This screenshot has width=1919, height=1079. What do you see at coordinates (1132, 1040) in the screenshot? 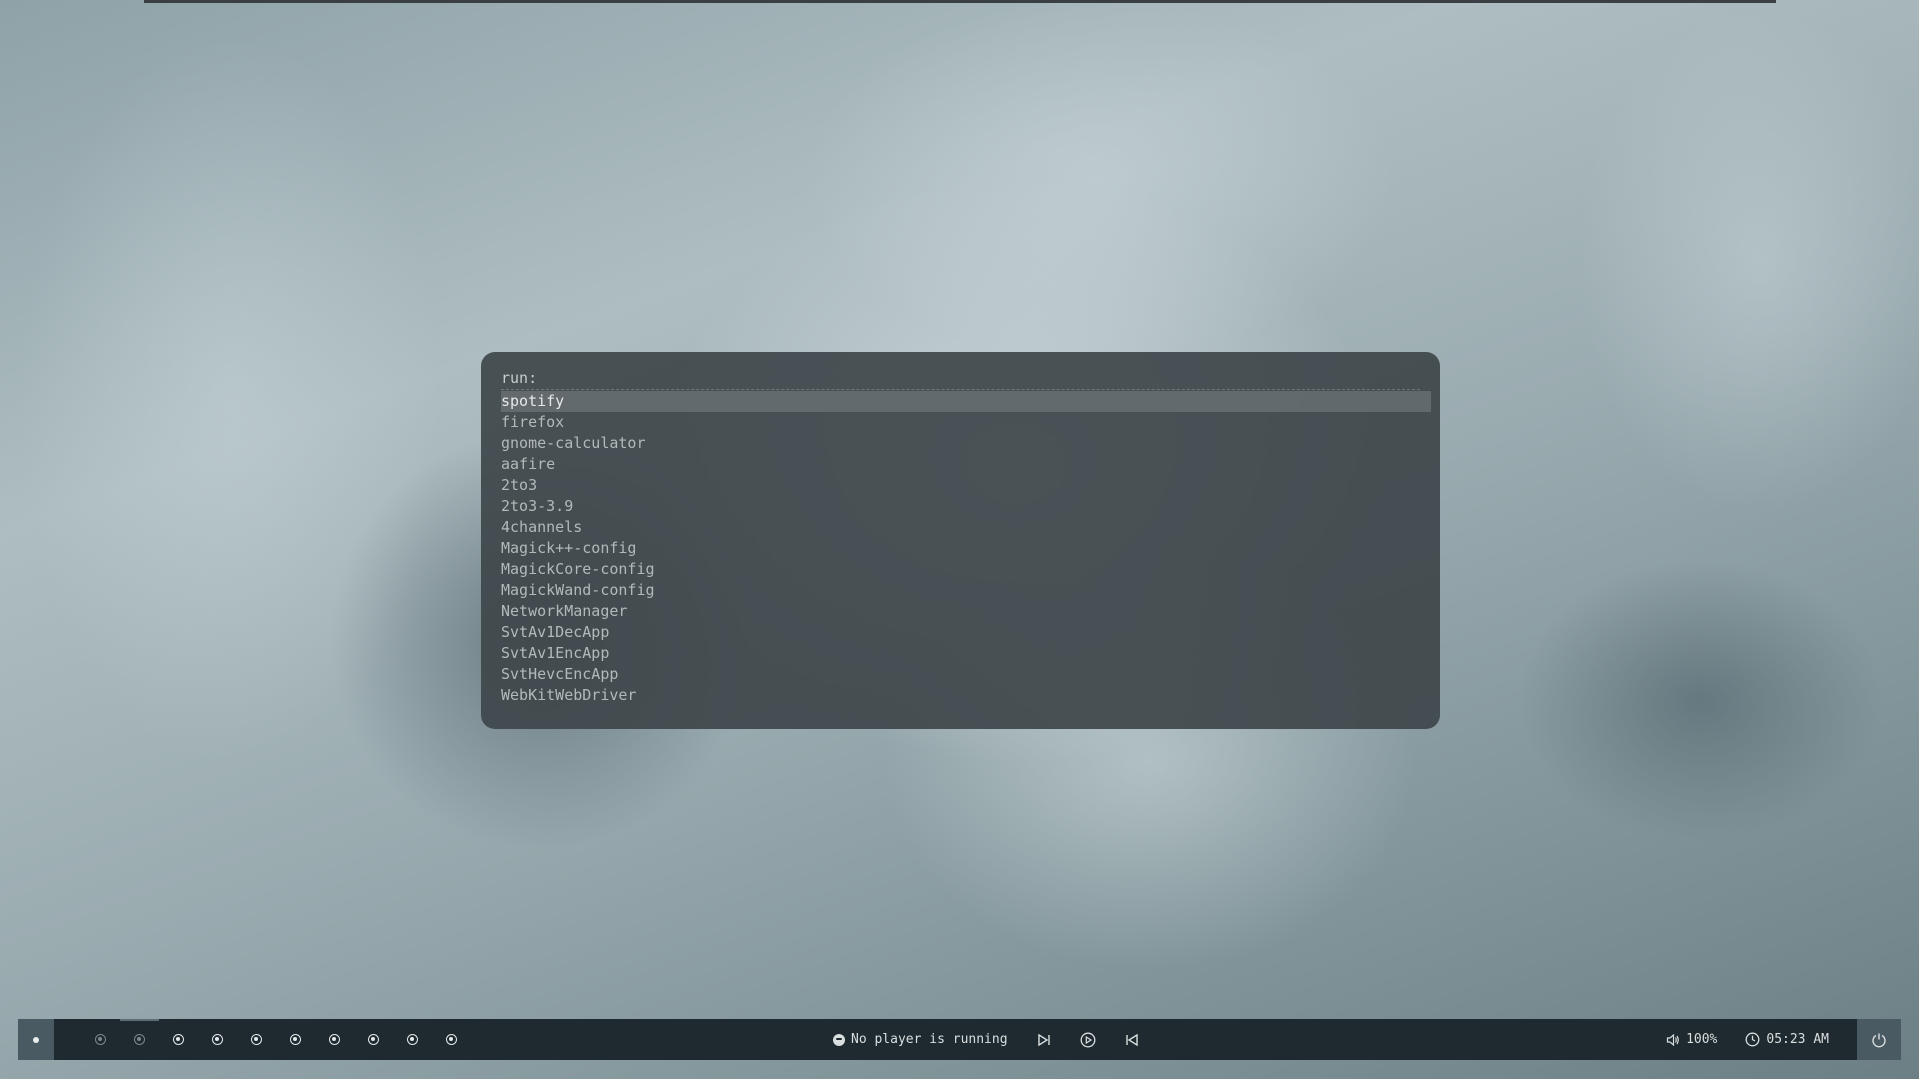
I see `skip-back-icon` at bounding box center [1132, 1040].